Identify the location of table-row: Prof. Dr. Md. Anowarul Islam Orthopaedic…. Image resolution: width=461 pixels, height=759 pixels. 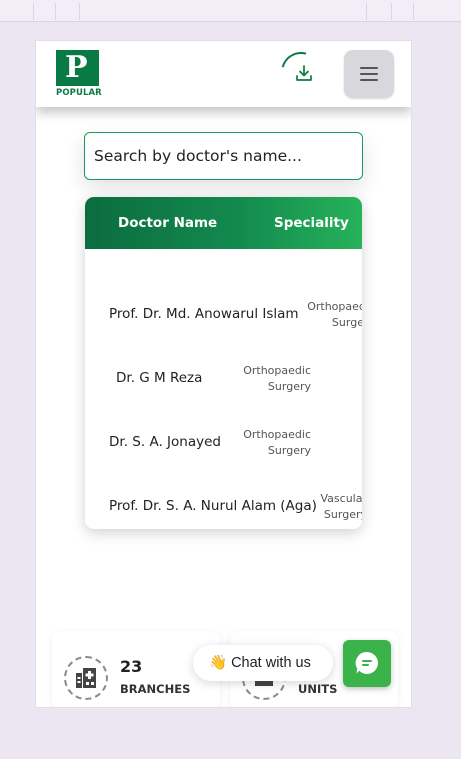
(223, 314).